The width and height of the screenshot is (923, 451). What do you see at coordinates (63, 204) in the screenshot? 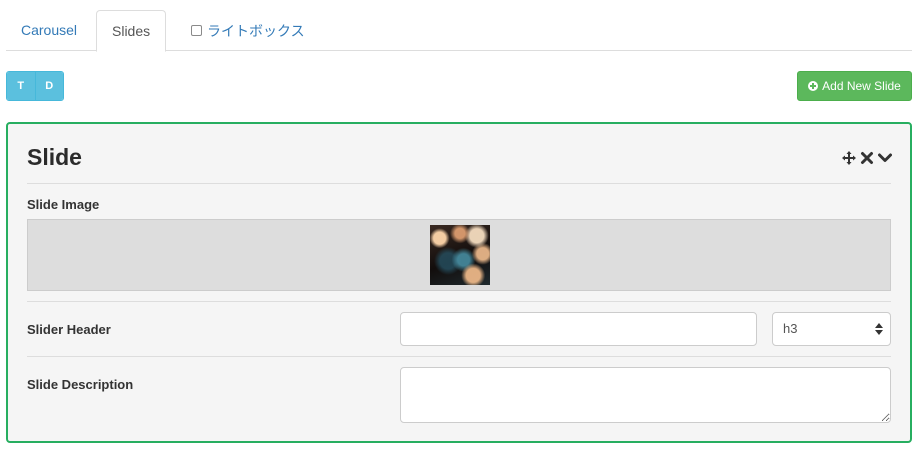
I see `slide-image-label: Slide Image` at bounding box center [63, 204].